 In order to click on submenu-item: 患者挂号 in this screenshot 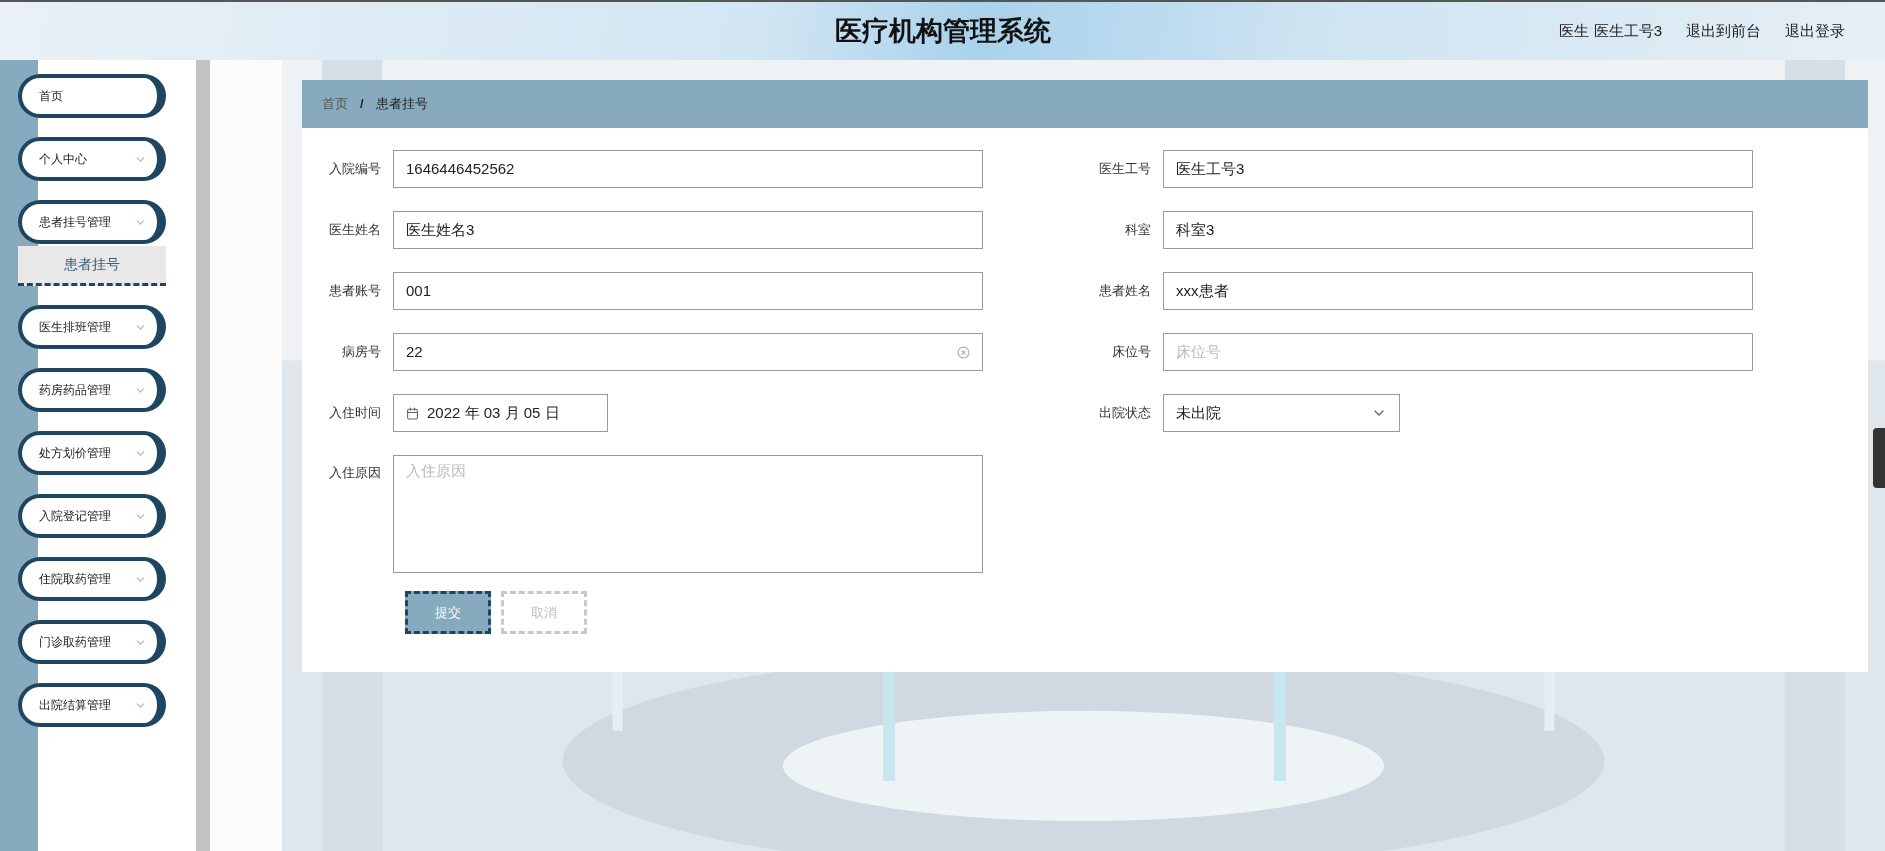, I will do `click(92, 266)`.